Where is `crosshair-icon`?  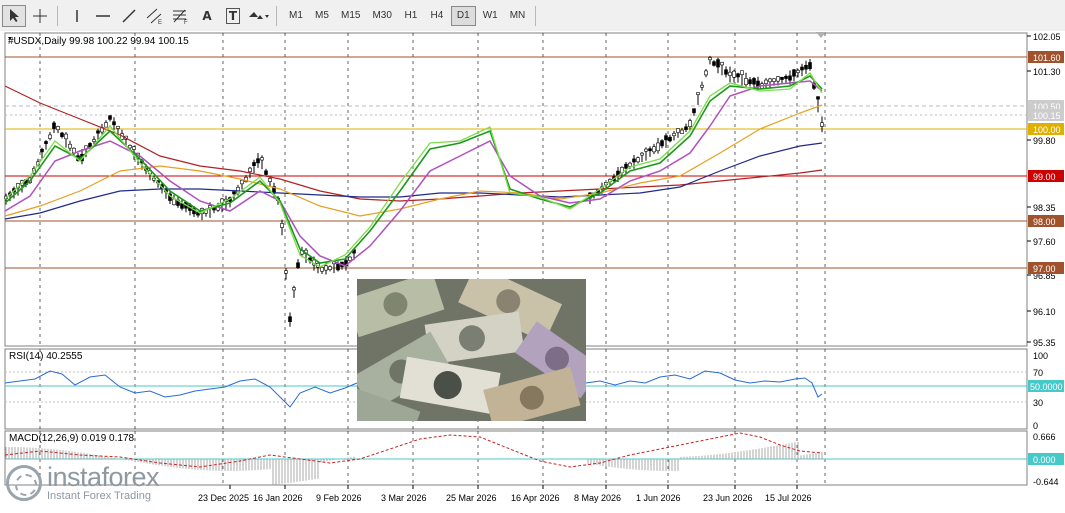
crosshair-icon is located at coordinates (40, 16).